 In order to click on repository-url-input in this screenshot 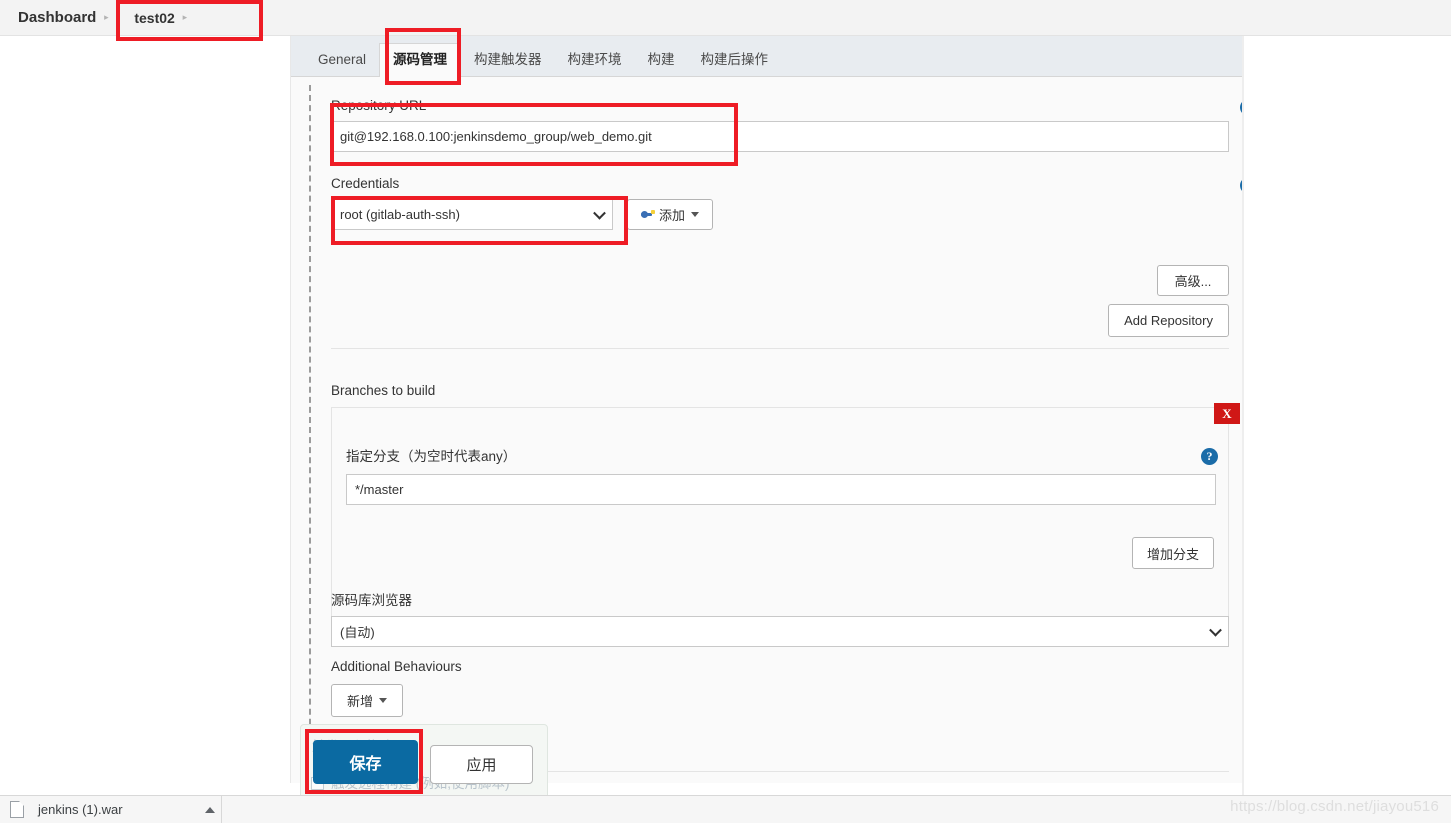, I will do `click(780, 136)`.